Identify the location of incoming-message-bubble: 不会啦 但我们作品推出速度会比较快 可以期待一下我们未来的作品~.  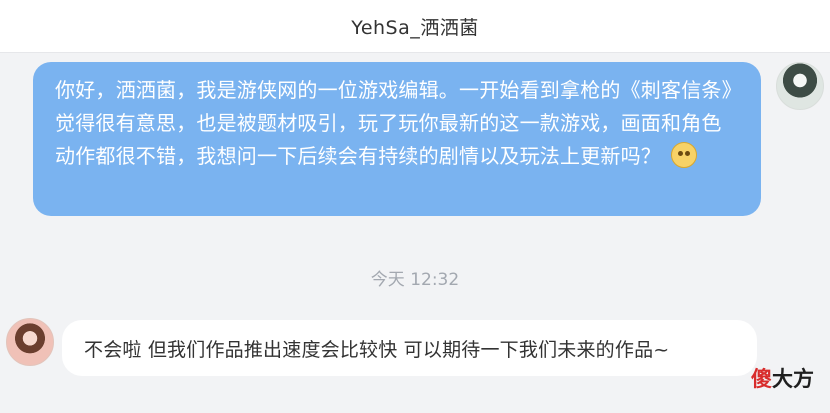
(409, 348).